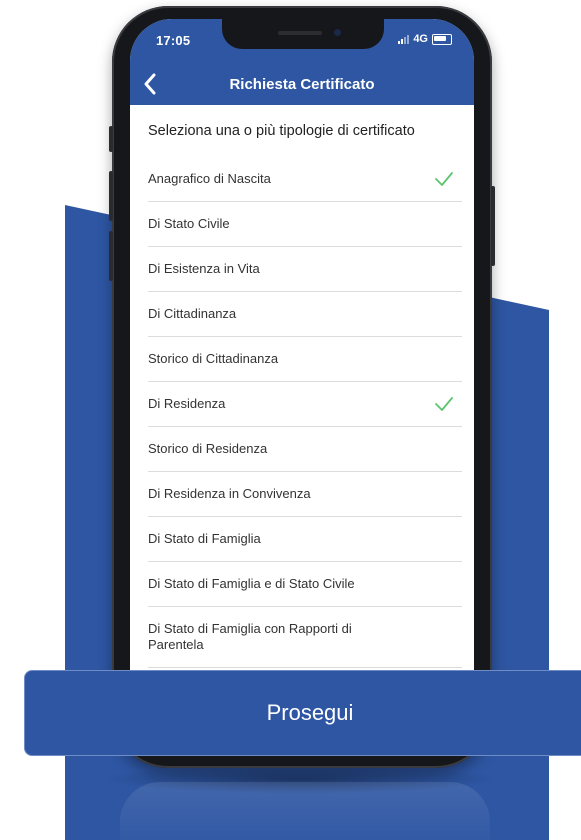  Describe the element at coordinates (204, 538) in the screenshot. I see `certificate-label: Di Stato di Famiglia` at that location.